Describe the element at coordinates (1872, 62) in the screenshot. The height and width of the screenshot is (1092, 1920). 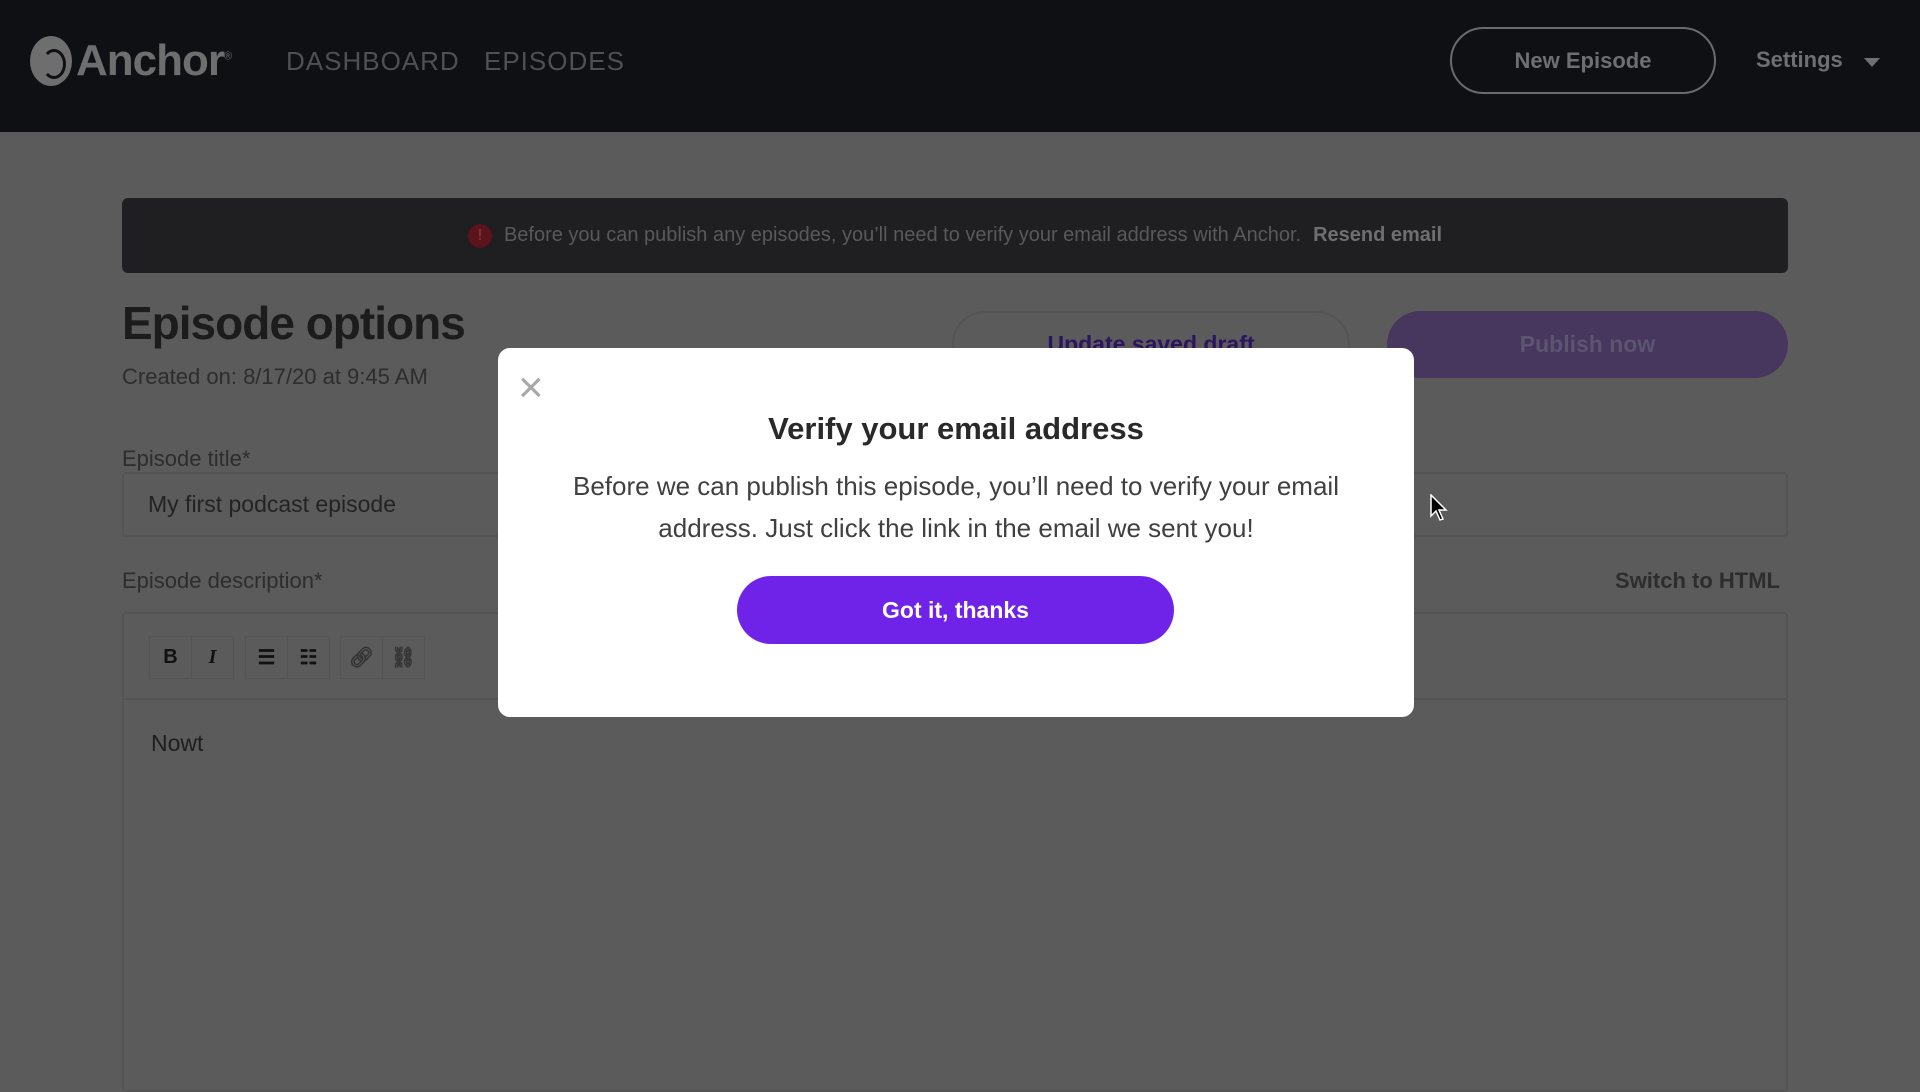
I see `chevron-down-icon` at that location.